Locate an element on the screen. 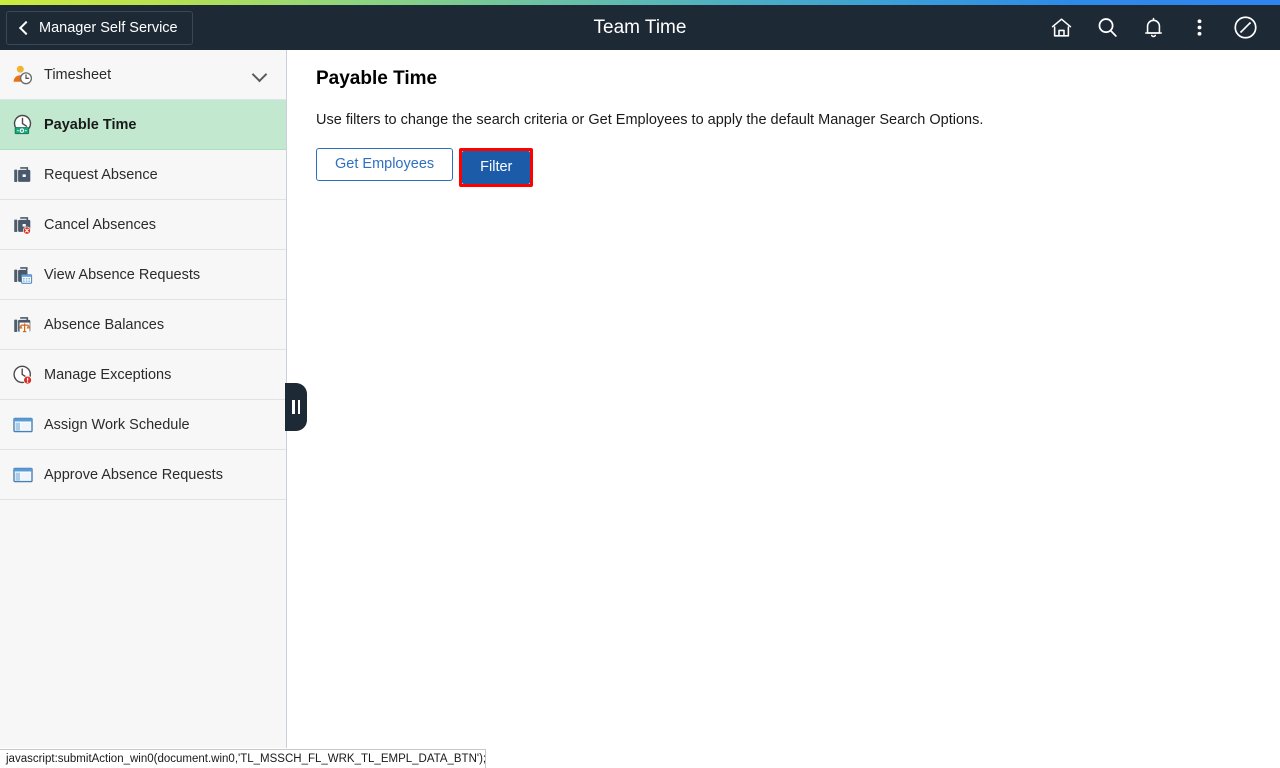 This screenshot has height=768, width=1280. filter-button: Filter is located at coordinates (496, 167).